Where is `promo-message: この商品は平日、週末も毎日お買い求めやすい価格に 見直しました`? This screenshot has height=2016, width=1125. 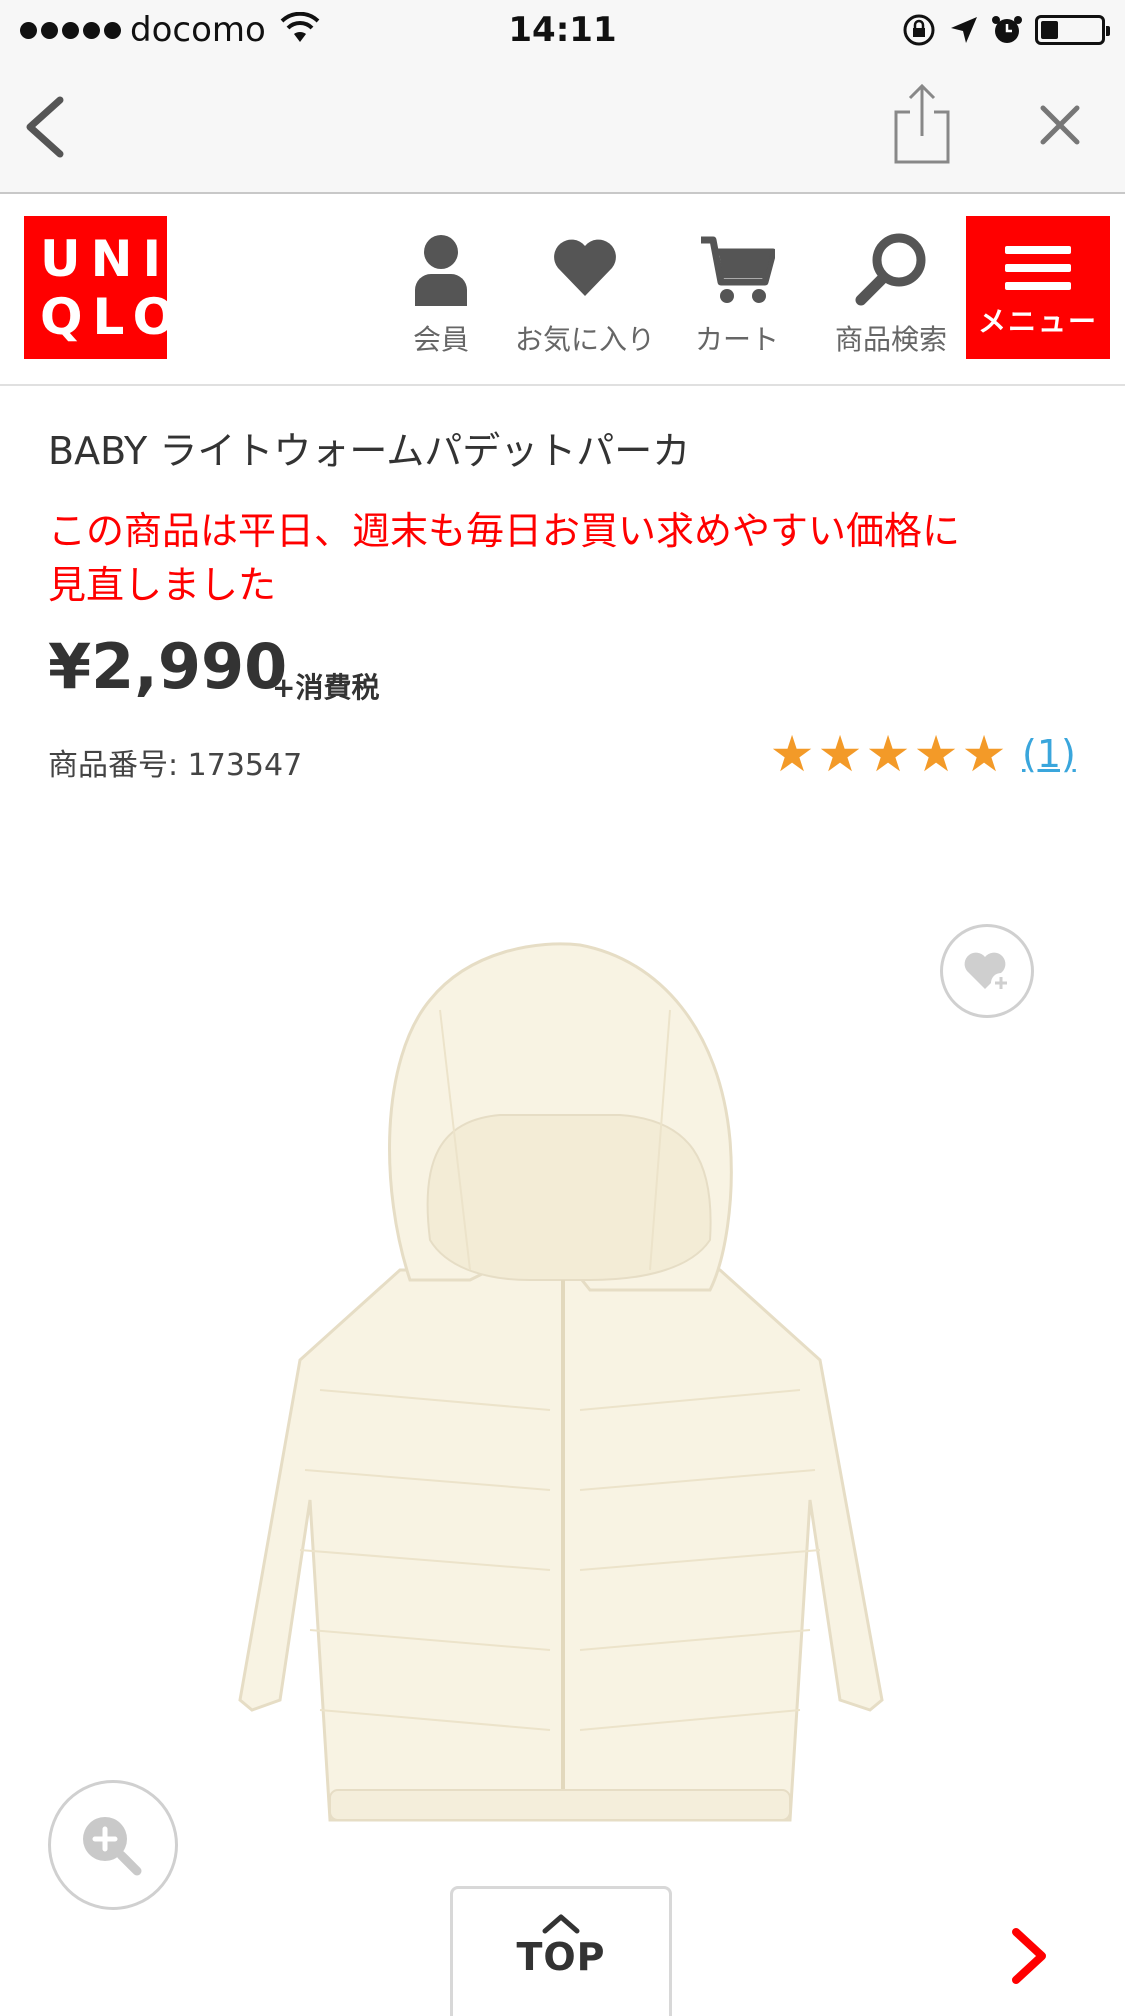
promo-message: この商品は平日、週末も毎日お買い求めやすい価格に 見直しました is located at coordinates (504, 558).